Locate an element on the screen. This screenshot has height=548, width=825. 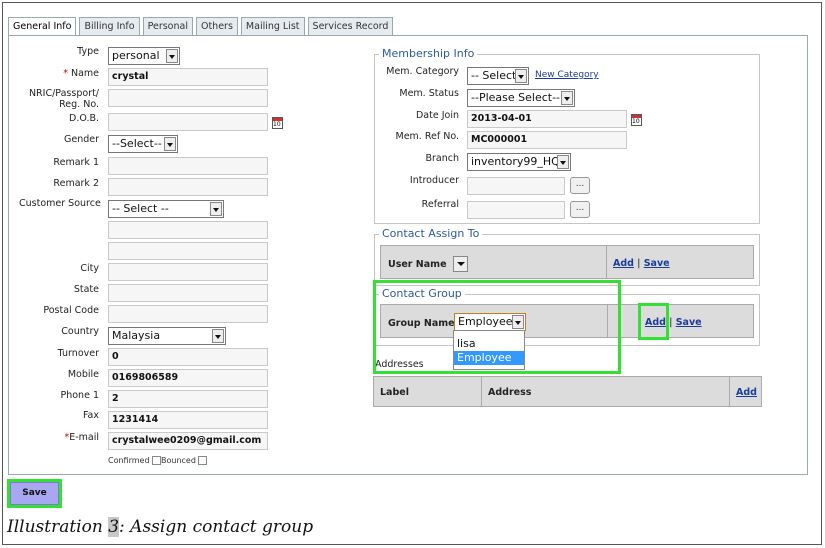
bounced-checkbox is located at coordinates (202, 460).